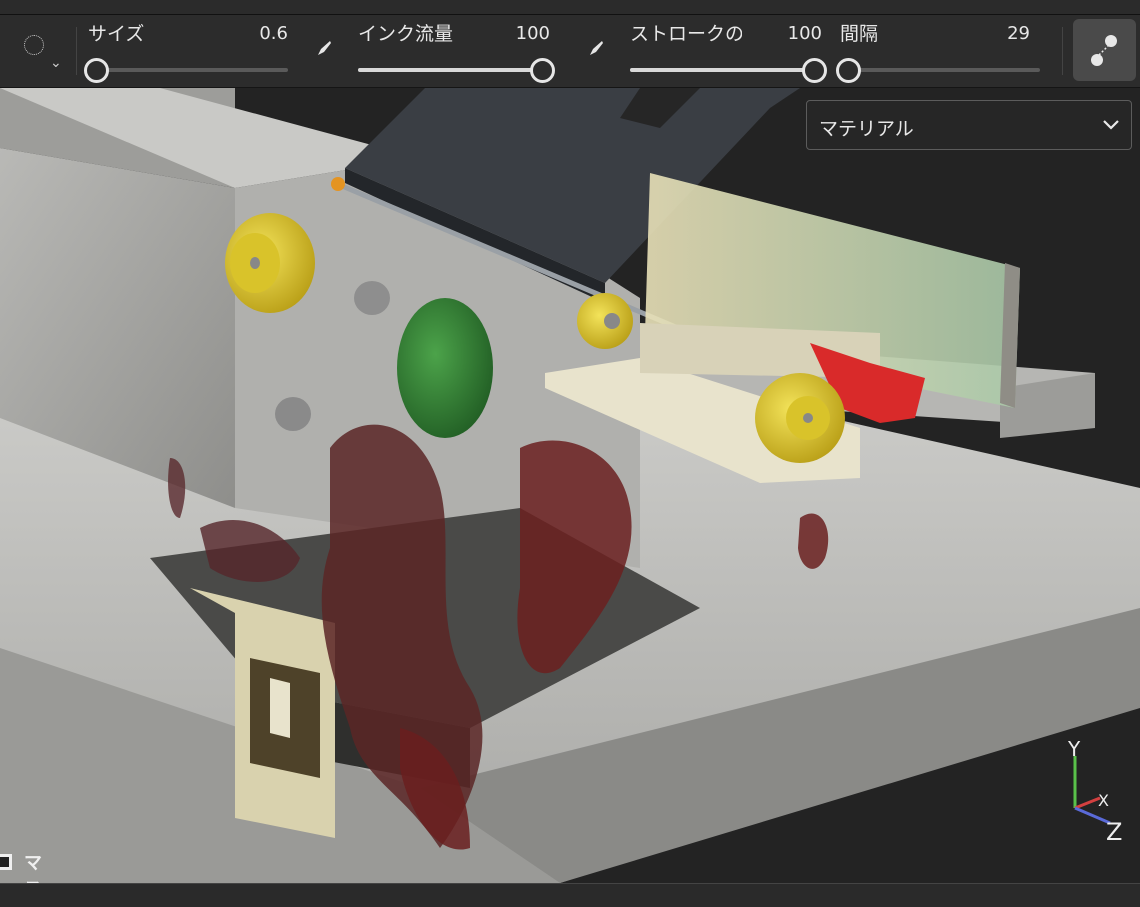 Image resolution: width=1140 pixels, height=907 pixels. Describe the element at coordinates (542, 70) in the screenshot. I see `ink-flow-knob` at that location.